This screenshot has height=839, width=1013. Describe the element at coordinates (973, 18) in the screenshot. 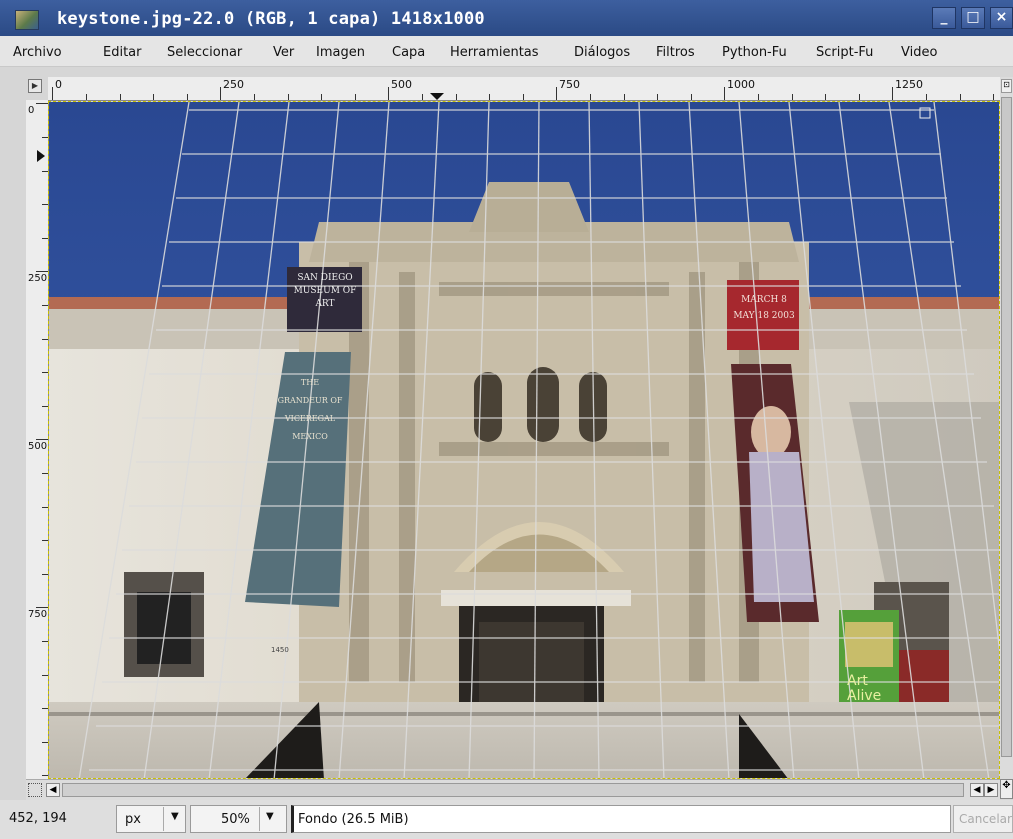

I see `maximize-button: □` at that location.